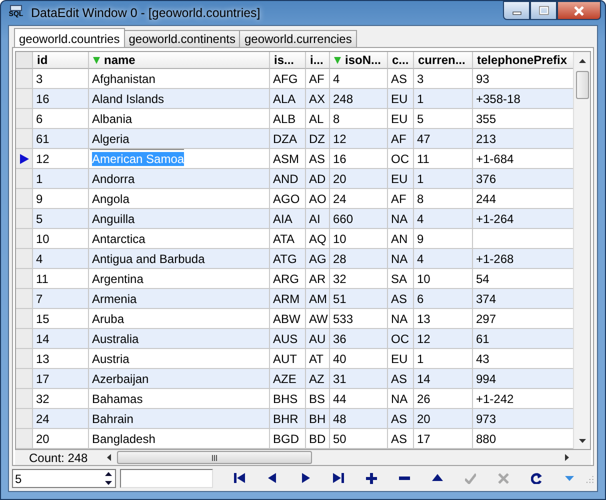 The height and width of the screenshot is (500, 606). I want to click on grip-icon, so click(215, 457).